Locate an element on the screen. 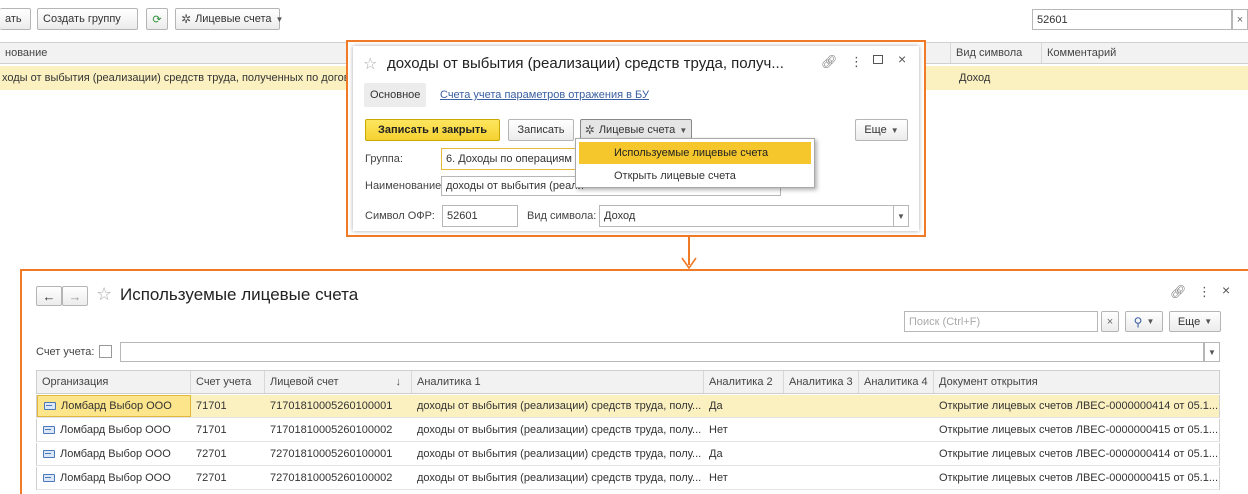  search-clear-button: × is located at coordinates (1110, 321).